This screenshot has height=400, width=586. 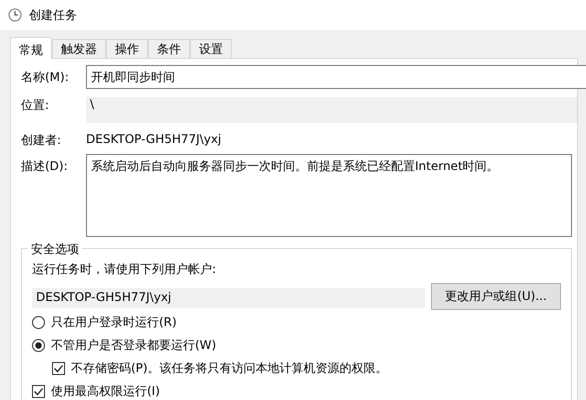 What do you see at coordinates (133, 345) in the screenshot?
I see `option-label: 不管用户是否登录都要运行(W)` at bounding box center [133, 345].